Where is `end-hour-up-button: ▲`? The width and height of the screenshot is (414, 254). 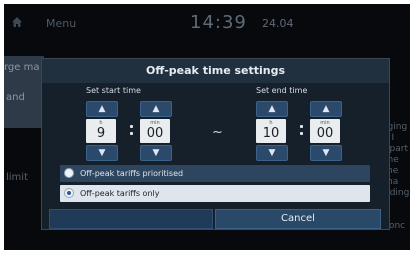 end-hour-up-button: ▲ is located at coordinates (272, 109).